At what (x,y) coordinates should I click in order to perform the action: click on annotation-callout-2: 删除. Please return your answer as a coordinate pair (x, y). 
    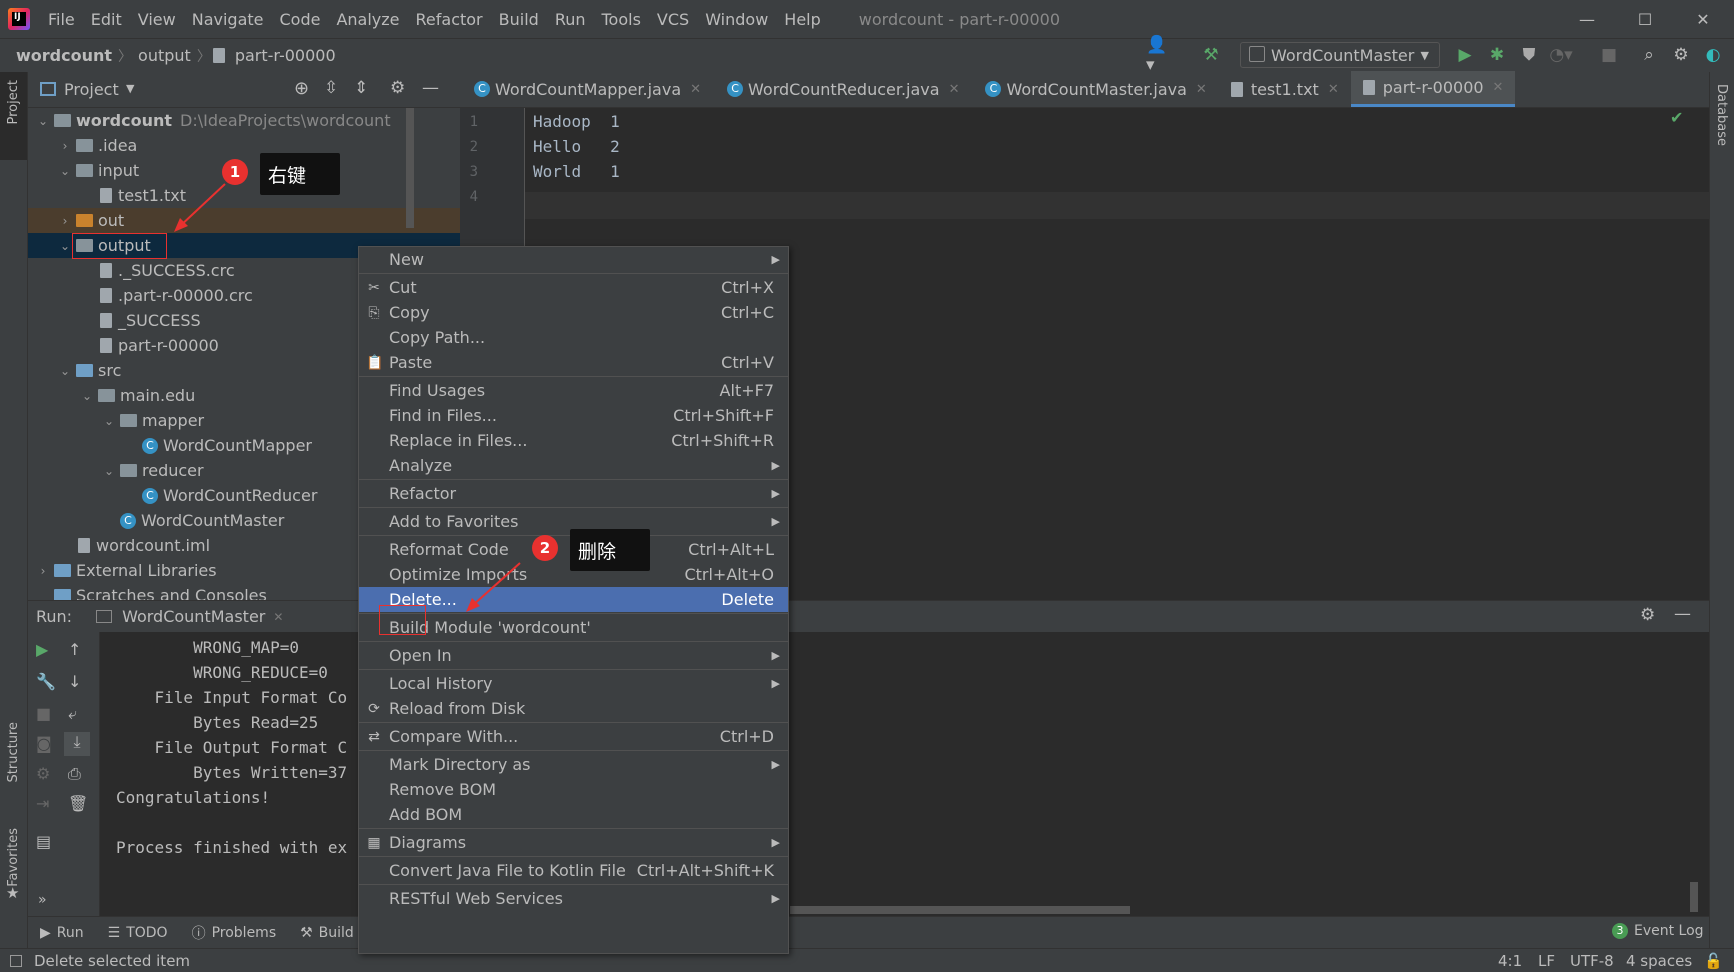
    Looking at the image, I should click on (610, 550).